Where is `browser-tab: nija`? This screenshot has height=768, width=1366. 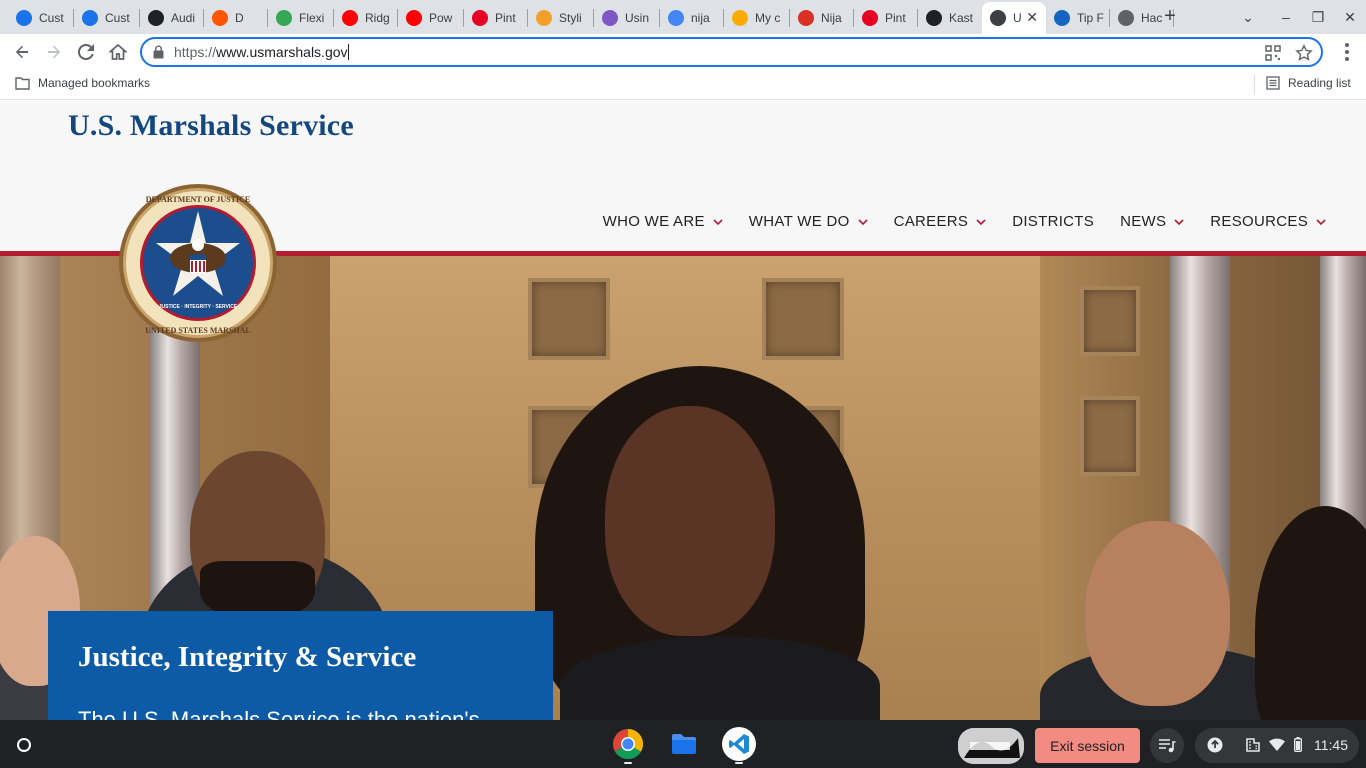 browser-tab: nija is located at coordinates (691, 18).